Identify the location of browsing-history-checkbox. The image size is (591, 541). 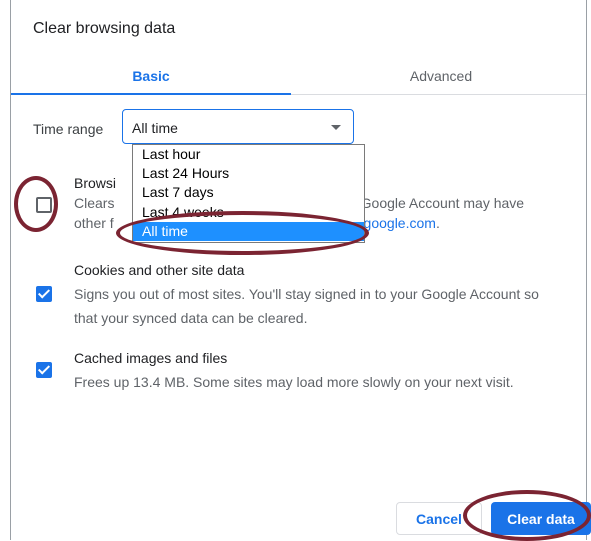
(44, 205).